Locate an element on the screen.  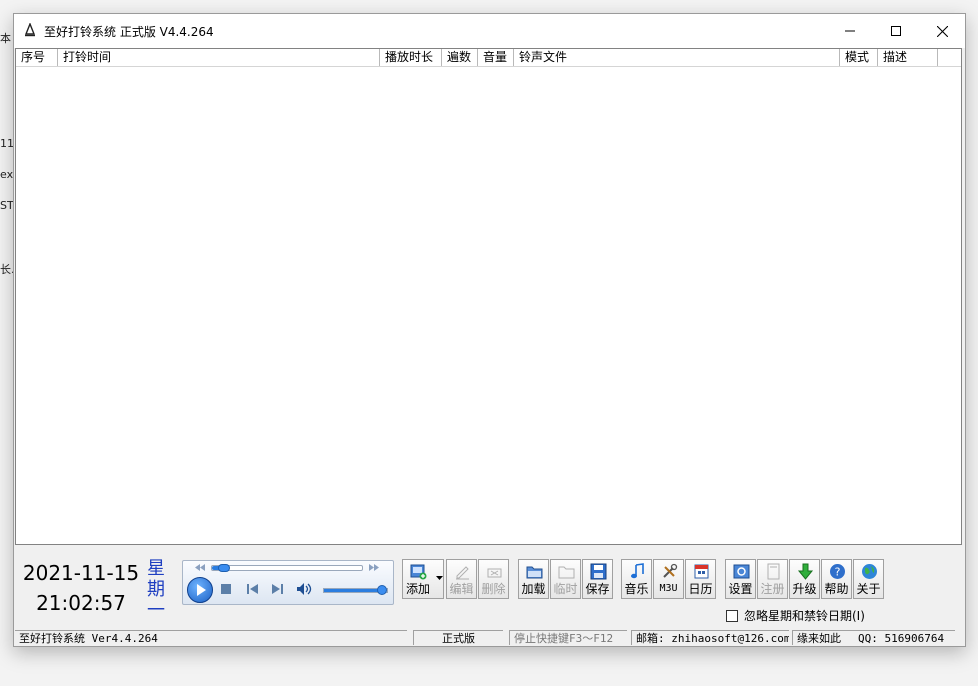
ignore-weekday-checkbox: 忽略星期和禁铃日期(I) is located at coordinates (795, 615).